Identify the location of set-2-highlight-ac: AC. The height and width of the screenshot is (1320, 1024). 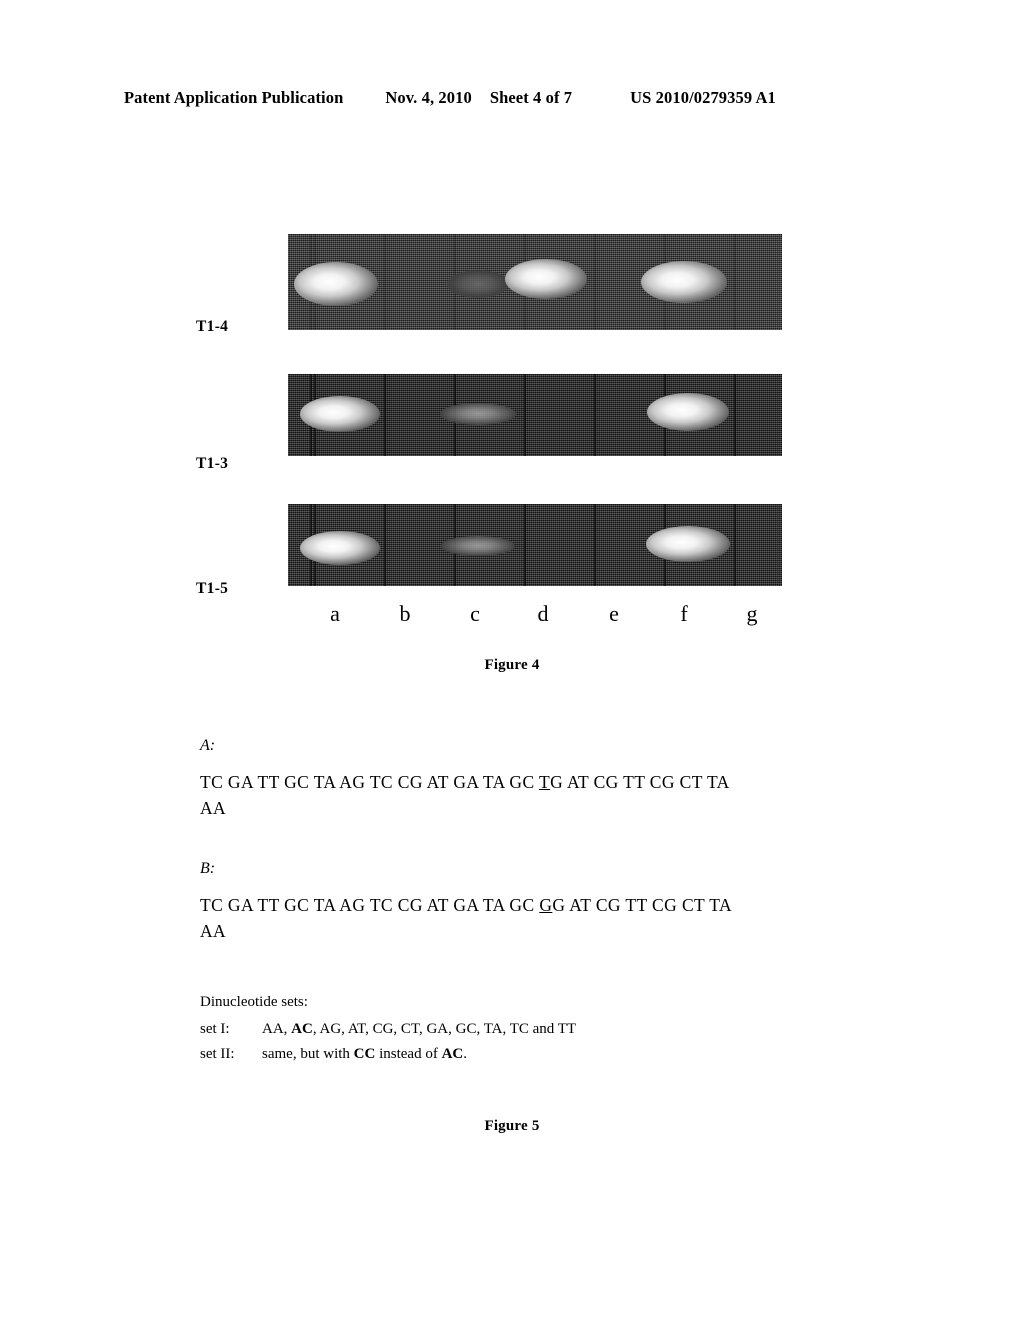
(452, 1054).